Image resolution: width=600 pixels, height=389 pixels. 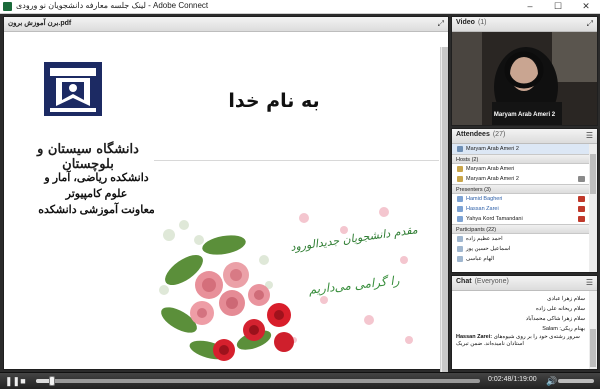 What do you see at coordinates (258, 381) in the screenshot?
I see `seek-track` at bounding box center [258, 381].